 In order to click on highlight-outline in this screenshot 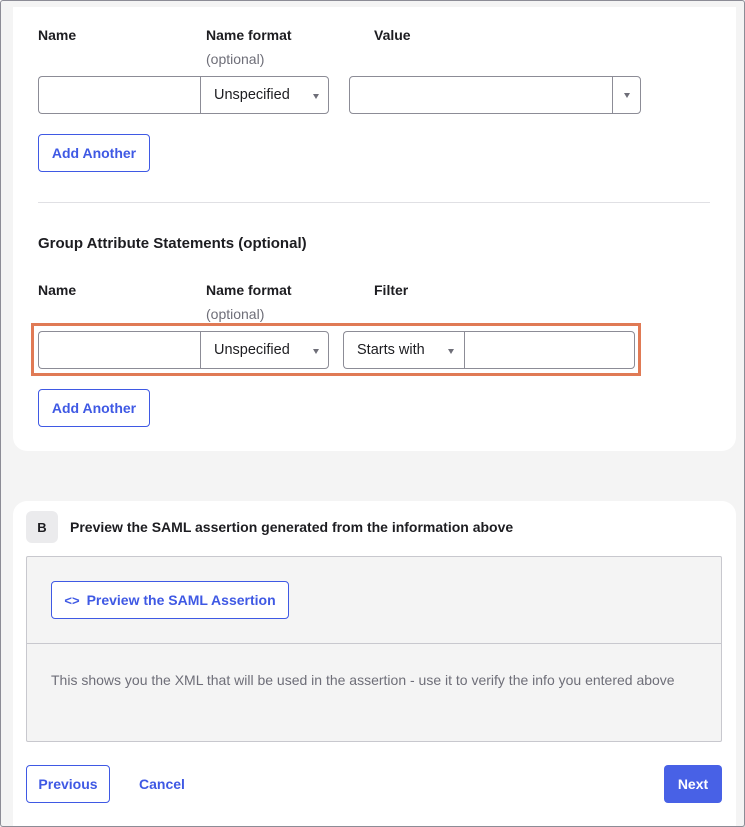, I will do `click(336, 349)`.